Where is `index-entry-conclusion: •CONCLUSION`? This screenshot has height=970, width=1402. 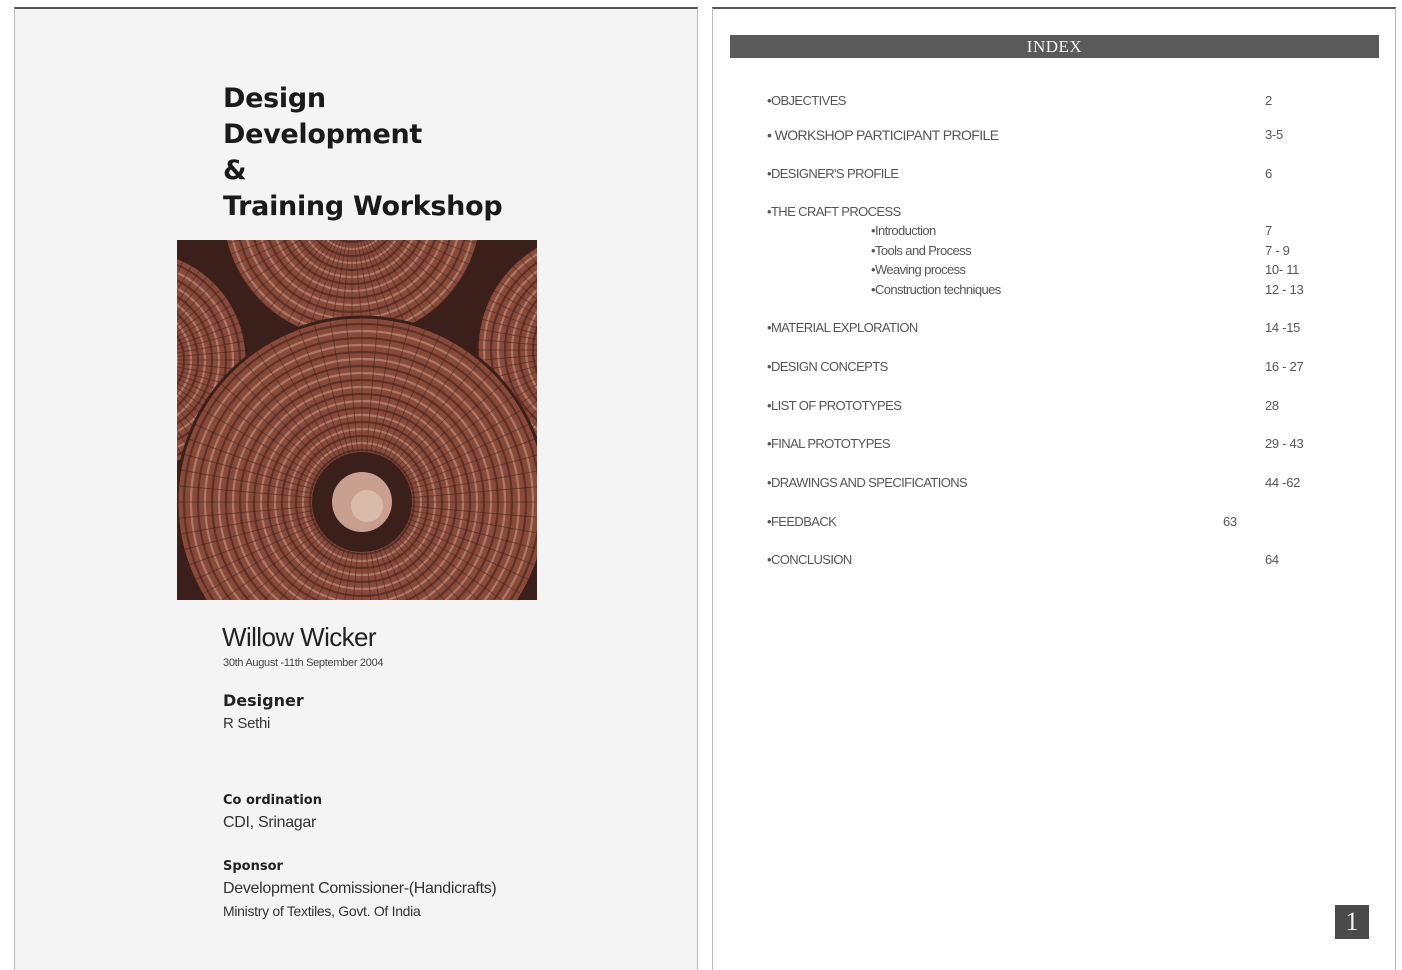
index-entry-conclusion: •CONCLUSION is located at coordinates (809, 559).